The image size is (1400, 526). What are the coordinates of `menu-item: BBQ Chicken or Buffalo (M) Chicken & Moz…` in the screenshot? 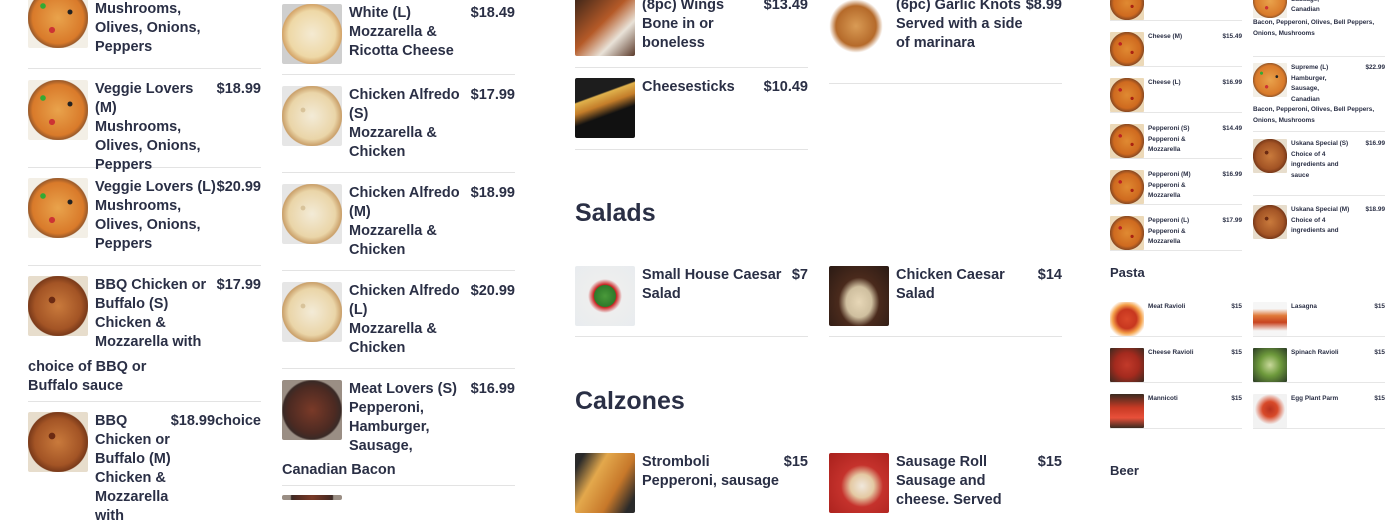 It's located at (144, 468).